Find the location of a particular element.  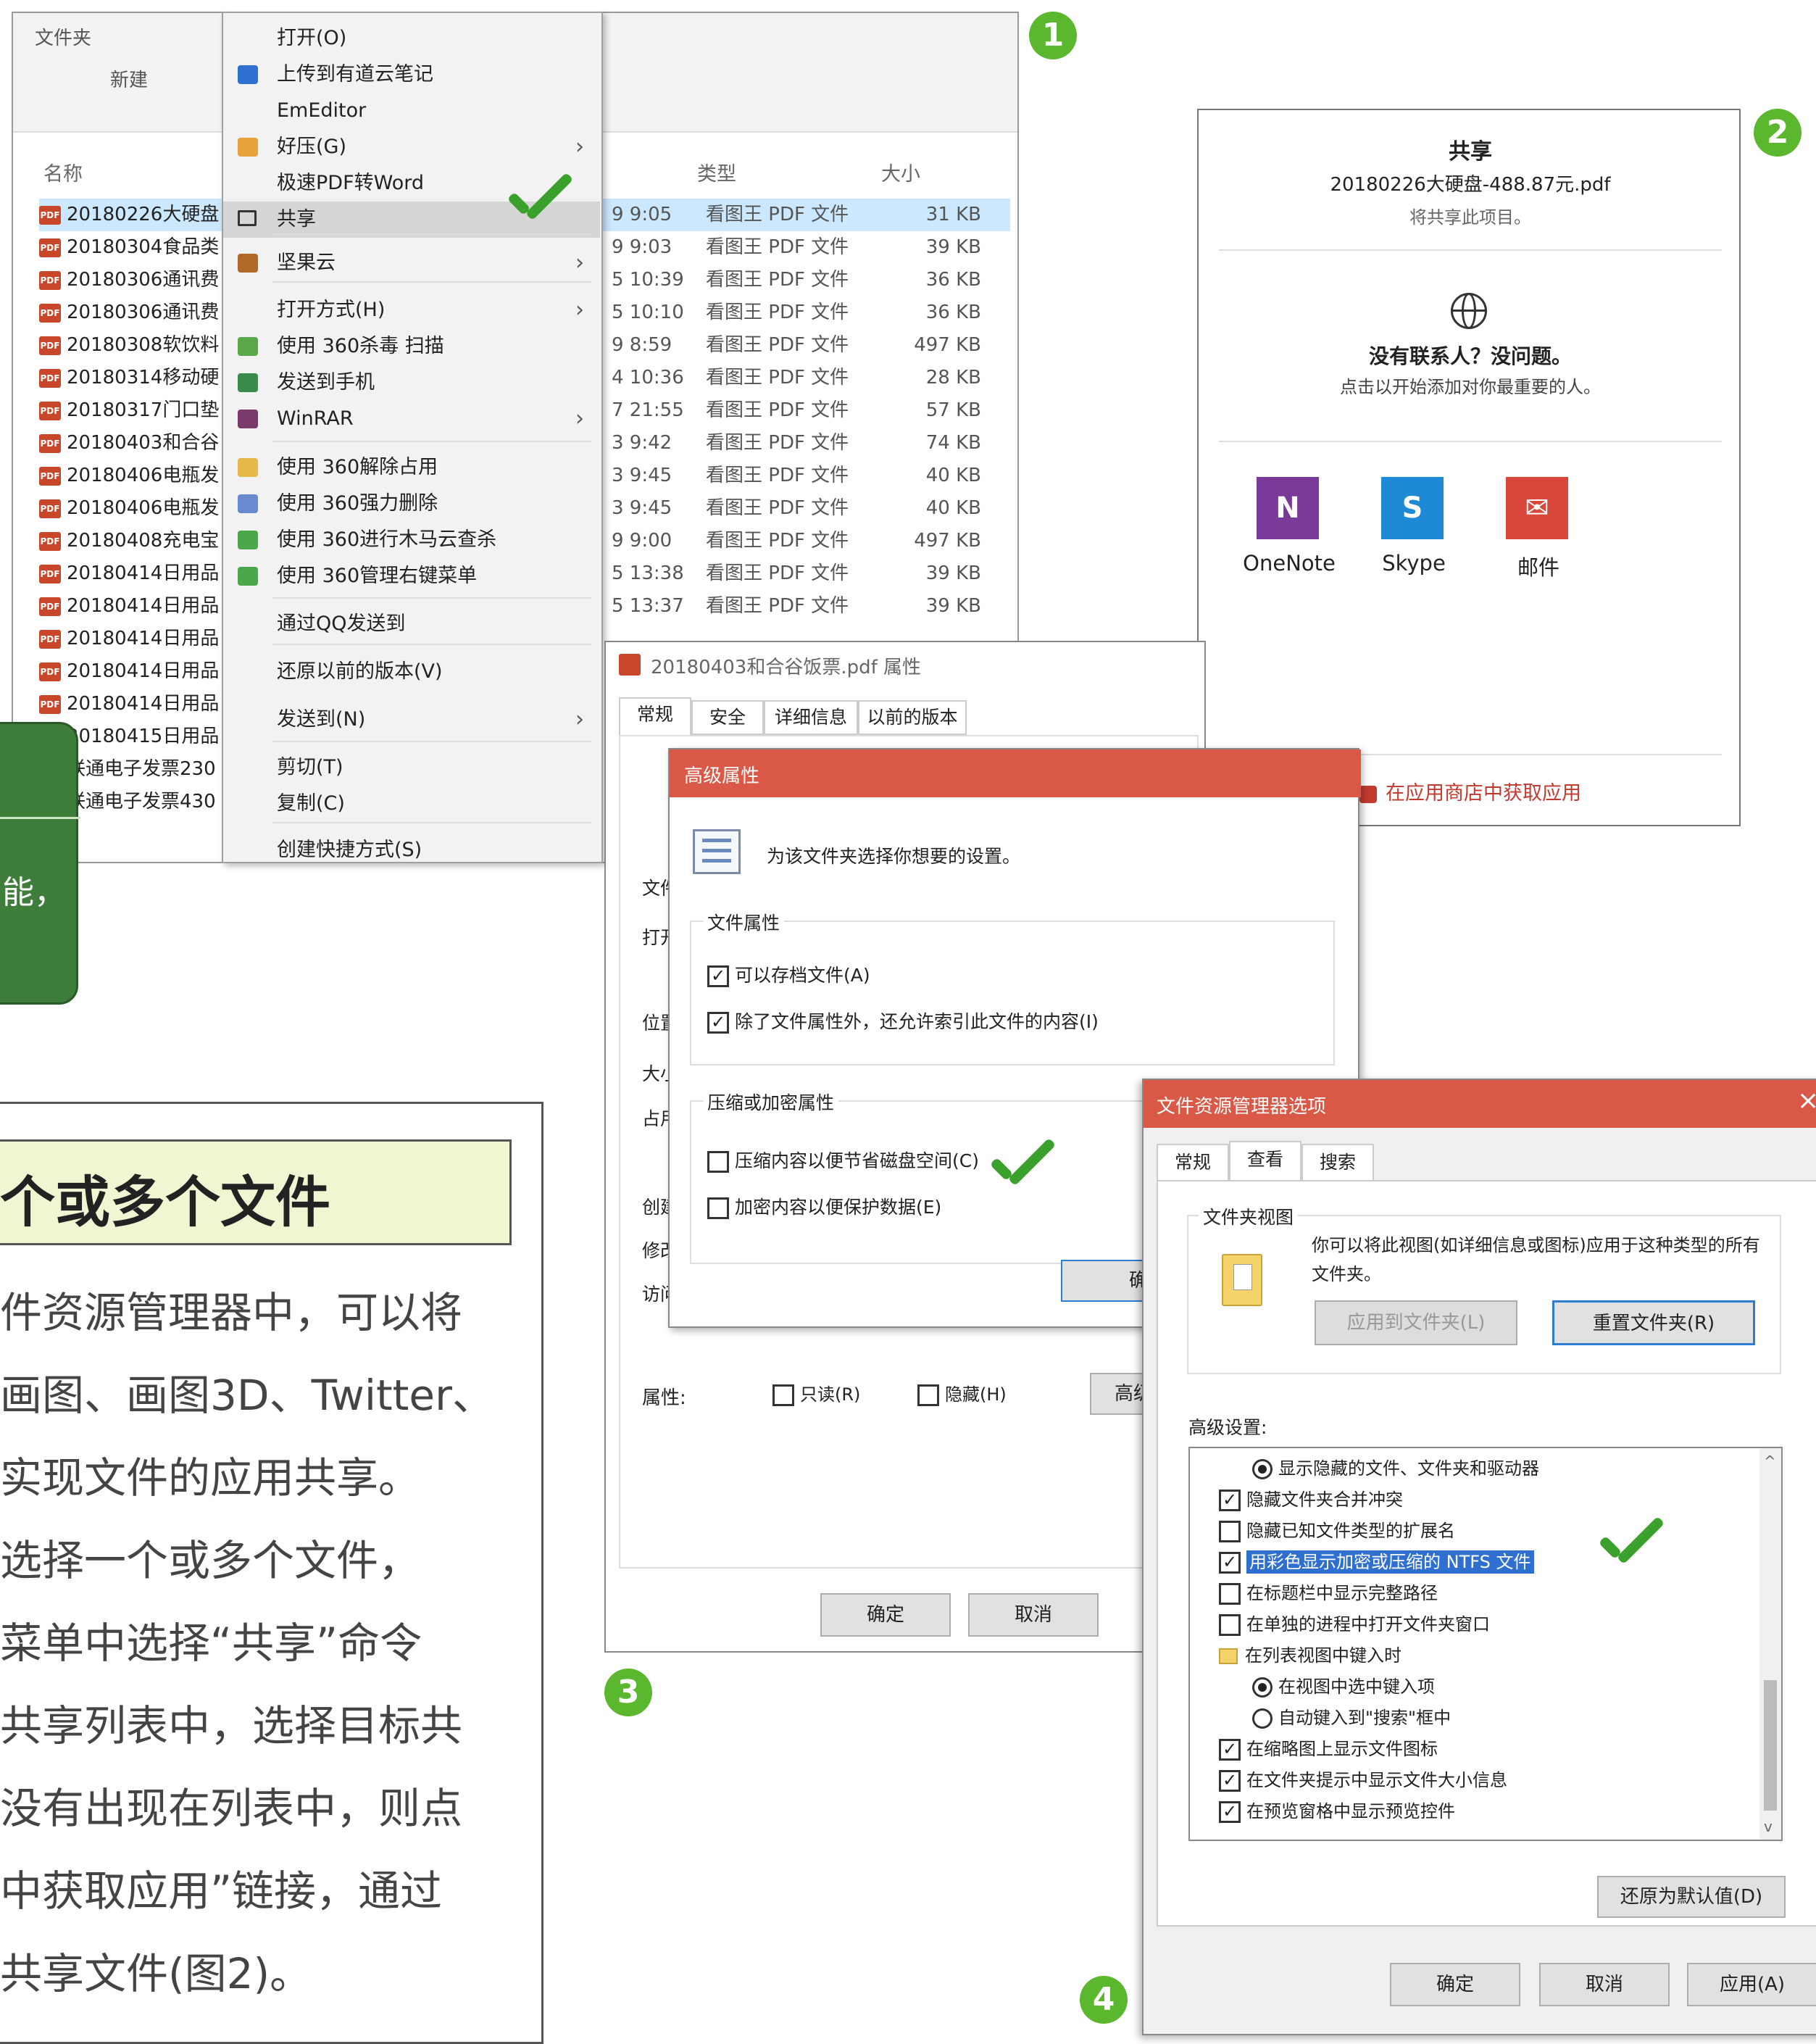

menu-item: 还原以前的版本(V) is located at coordinates (411, 672).